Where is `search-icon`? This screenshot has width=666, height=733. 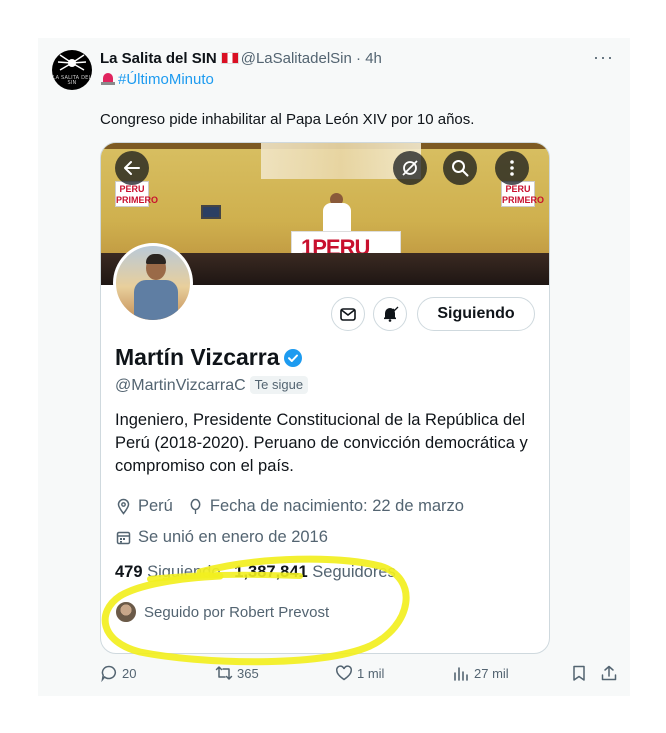 search-icon is located at coordinates (460, 168).